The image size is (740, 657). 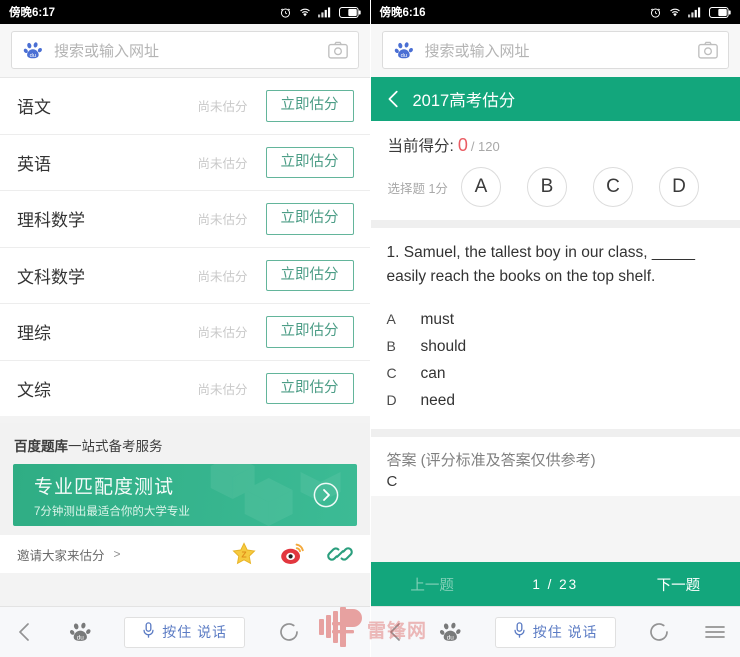 I want to click on voice-search-label: 按住 说话, so click(x=565, y=632).